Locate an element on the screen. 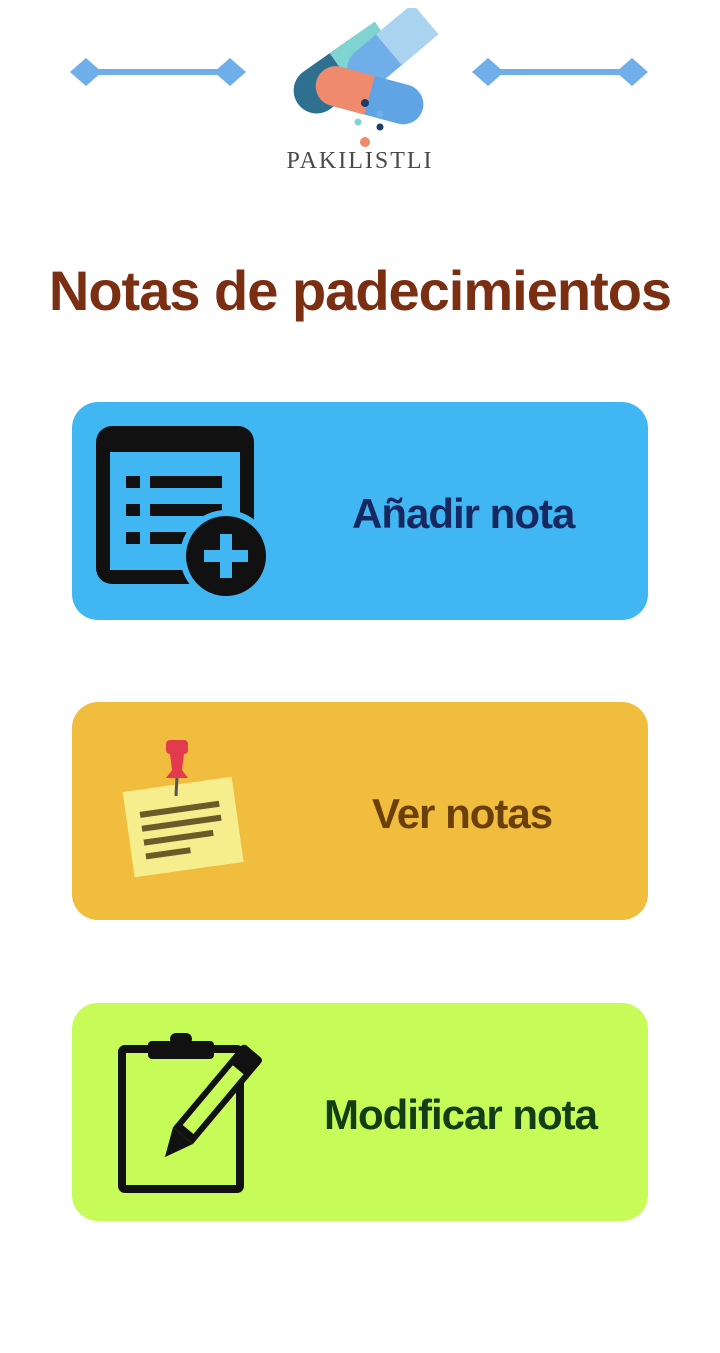 The image size is (720, 1353). edit-note-button: Modificar nota is located at coordinates (360, 1112).